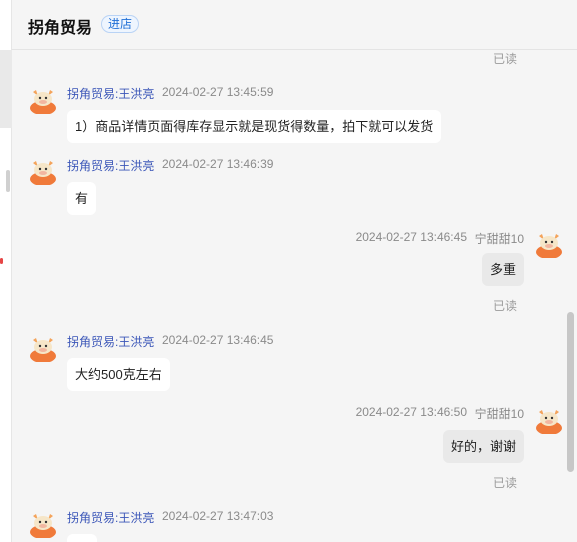 The width and height of the screenshot is (577, 542). Describe the element at coordinates (82, 538) in the screenshot. I see `message-bubble` at that location.